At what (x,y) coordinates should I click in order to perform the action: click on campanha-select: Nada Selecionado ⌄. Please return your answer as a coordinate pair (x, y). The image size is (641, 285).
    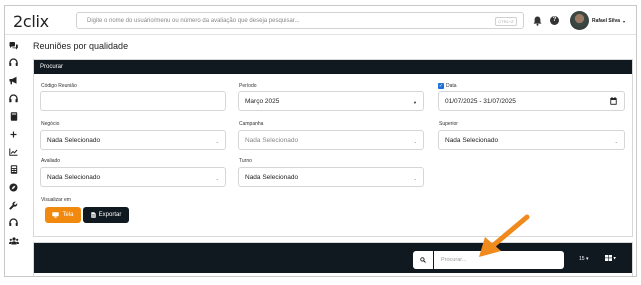
    Looking at the image, I should click on (331, 140).